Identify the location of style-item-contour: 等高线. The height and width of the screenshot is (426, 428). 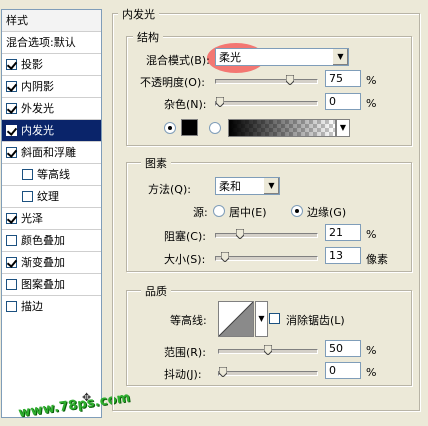
(51, 175).